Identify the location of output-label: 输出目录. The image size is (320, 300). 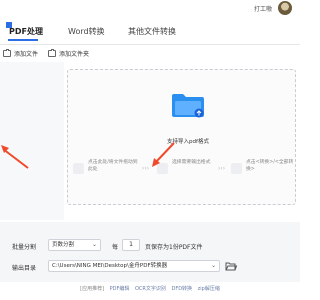
(24, 268).